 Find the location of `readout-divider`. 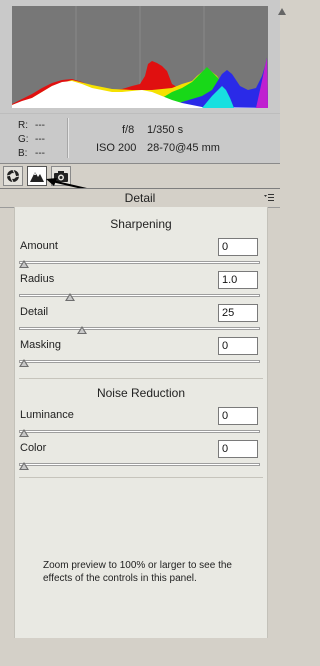

readout-divider is located at coordinates (68, 138).